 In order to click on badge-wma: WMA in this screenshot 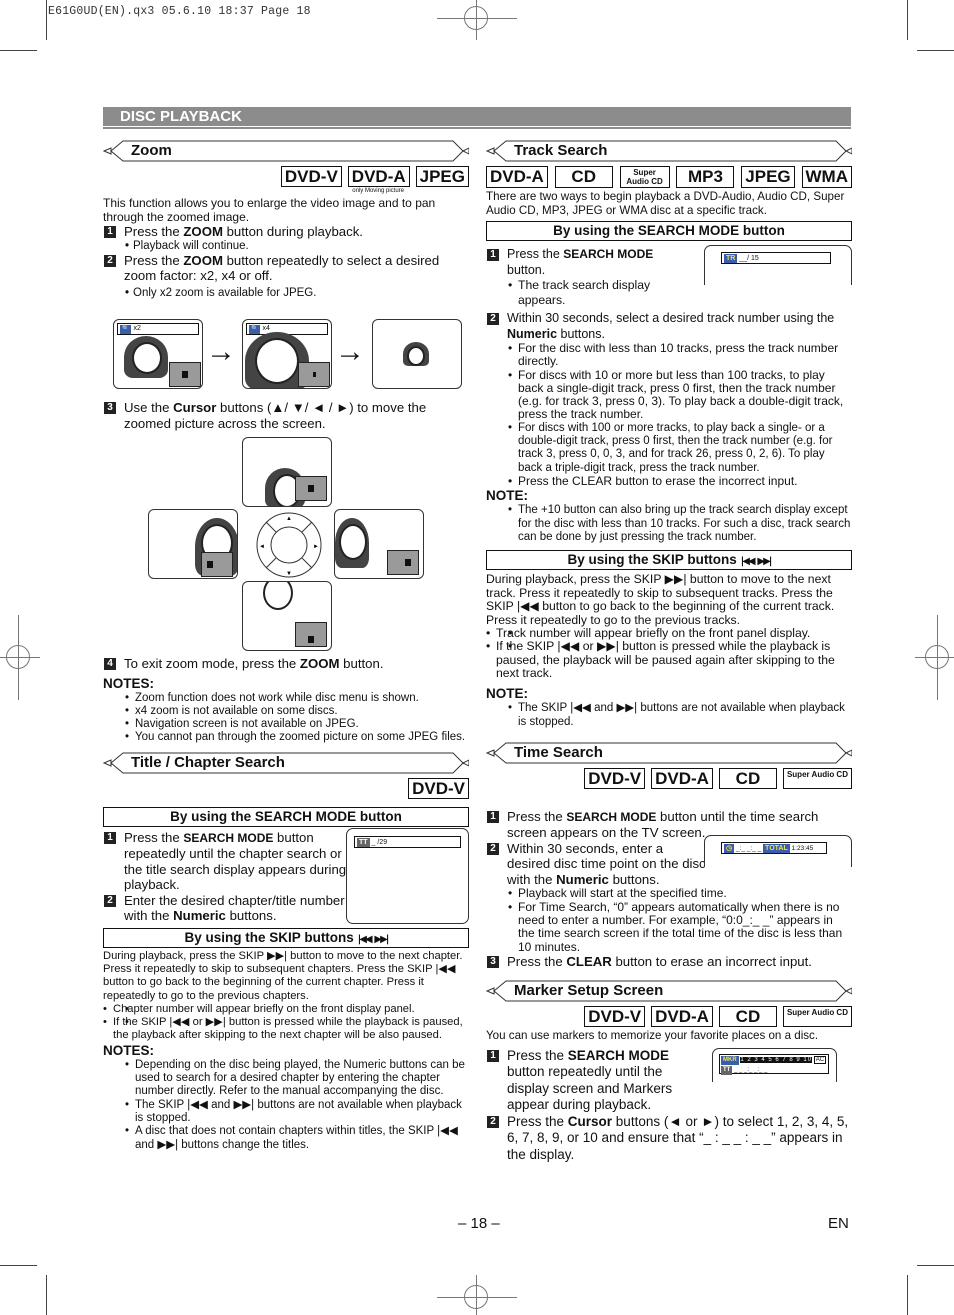, I will do `click(826, 177)`.